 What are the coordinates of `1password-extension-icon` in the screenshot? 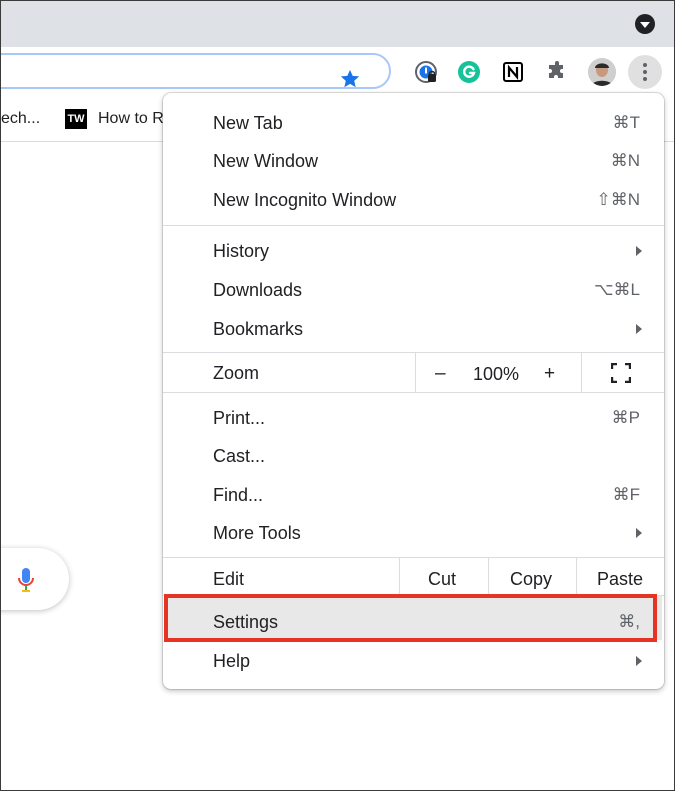 It's located at (426, 72).